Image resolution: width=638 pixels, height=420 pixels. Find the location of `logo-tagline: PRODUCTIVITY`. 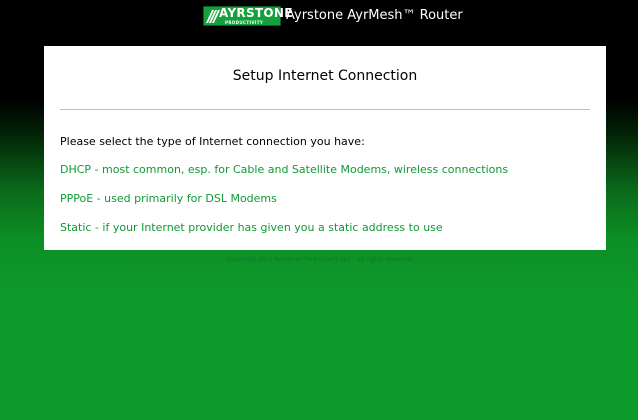

logo-tagline: PRODUCTIVITY is located at coordinates (244, 22).